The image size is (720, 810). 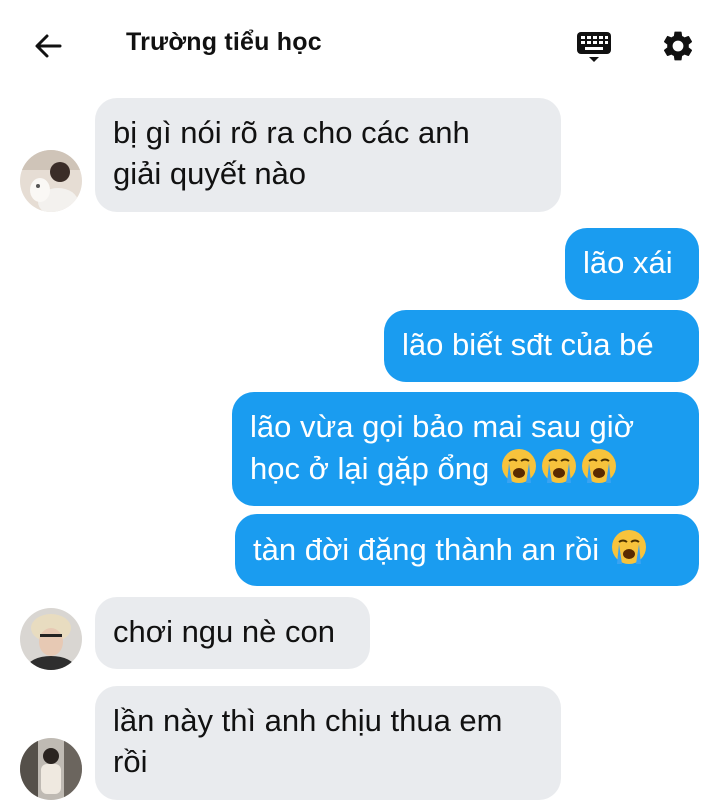 I want to click on keyboard-icon, so click(x=594, y=47).